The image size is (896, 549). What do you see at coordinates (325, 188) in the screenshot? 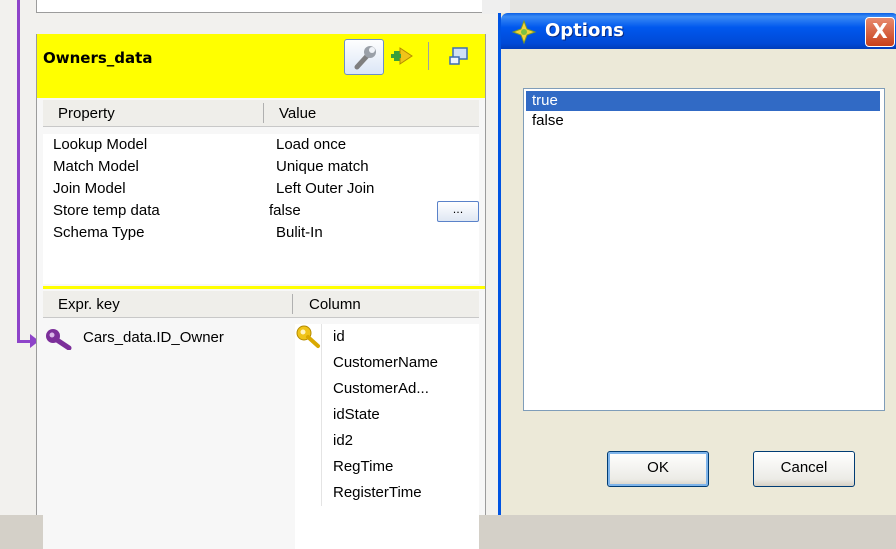
I see `property-value: Left Outer Join` at bounding box center [325, 188].